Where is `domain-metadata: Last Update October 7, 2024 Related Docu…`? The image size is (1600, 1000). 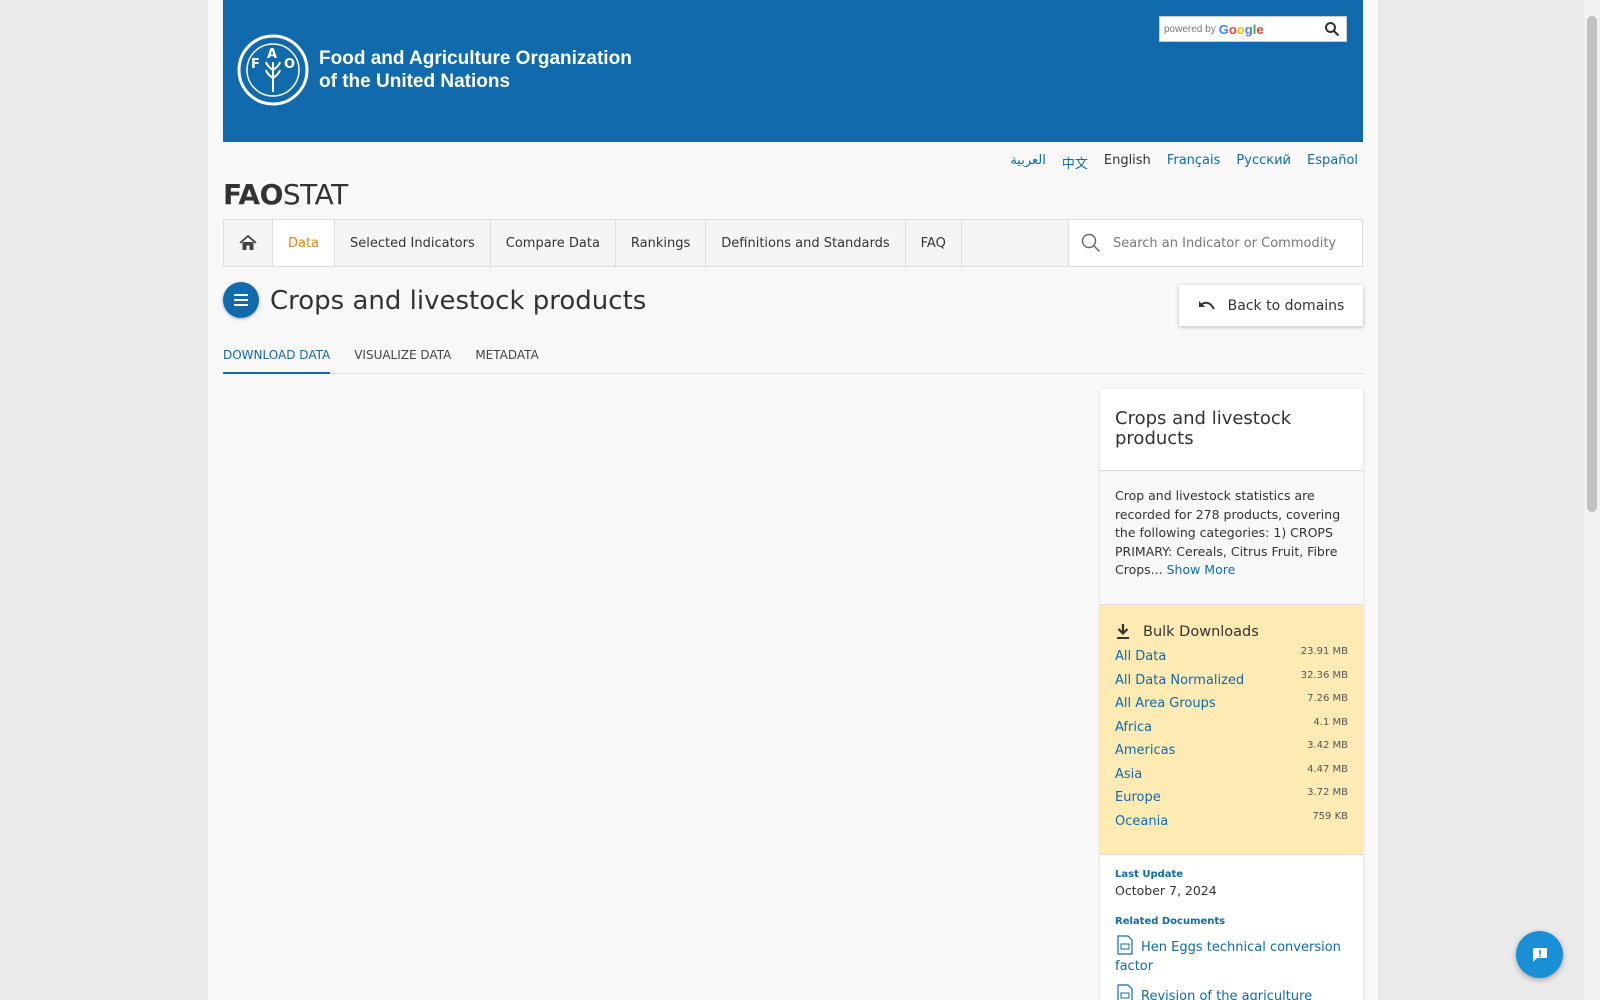
domain-metadata: Last Update October 7, 2024 Related Docu… is located at coordinates (1231, 927).